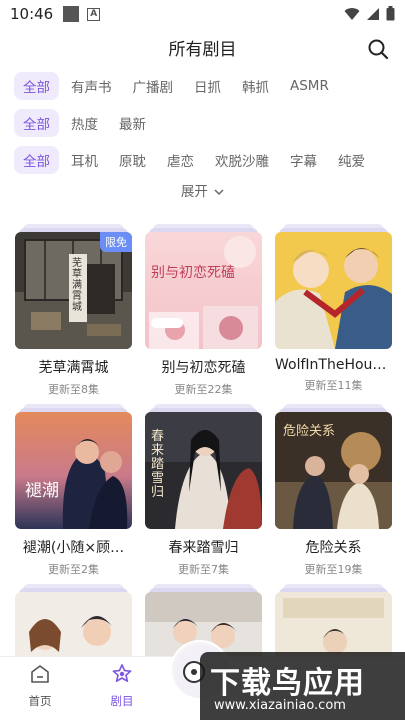 This screenshot has height=720, width=405. What do you see at coordinates (122, 686) in the screenshot?
I see `tab-programs: 剧目` at bounding box center [122, 686].